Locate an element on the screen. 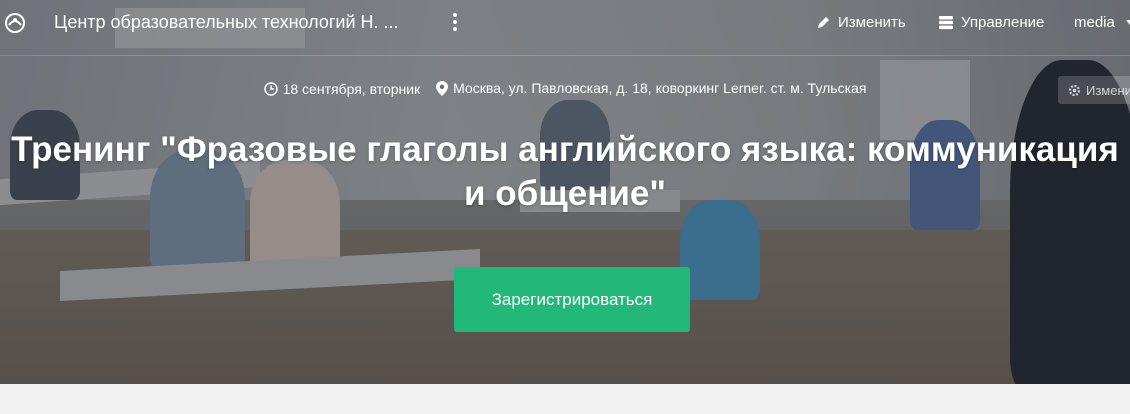 The width and height of the screenshot is (1130, 414). edit-cover-button: Измени is located at coordinates (1094, 90).